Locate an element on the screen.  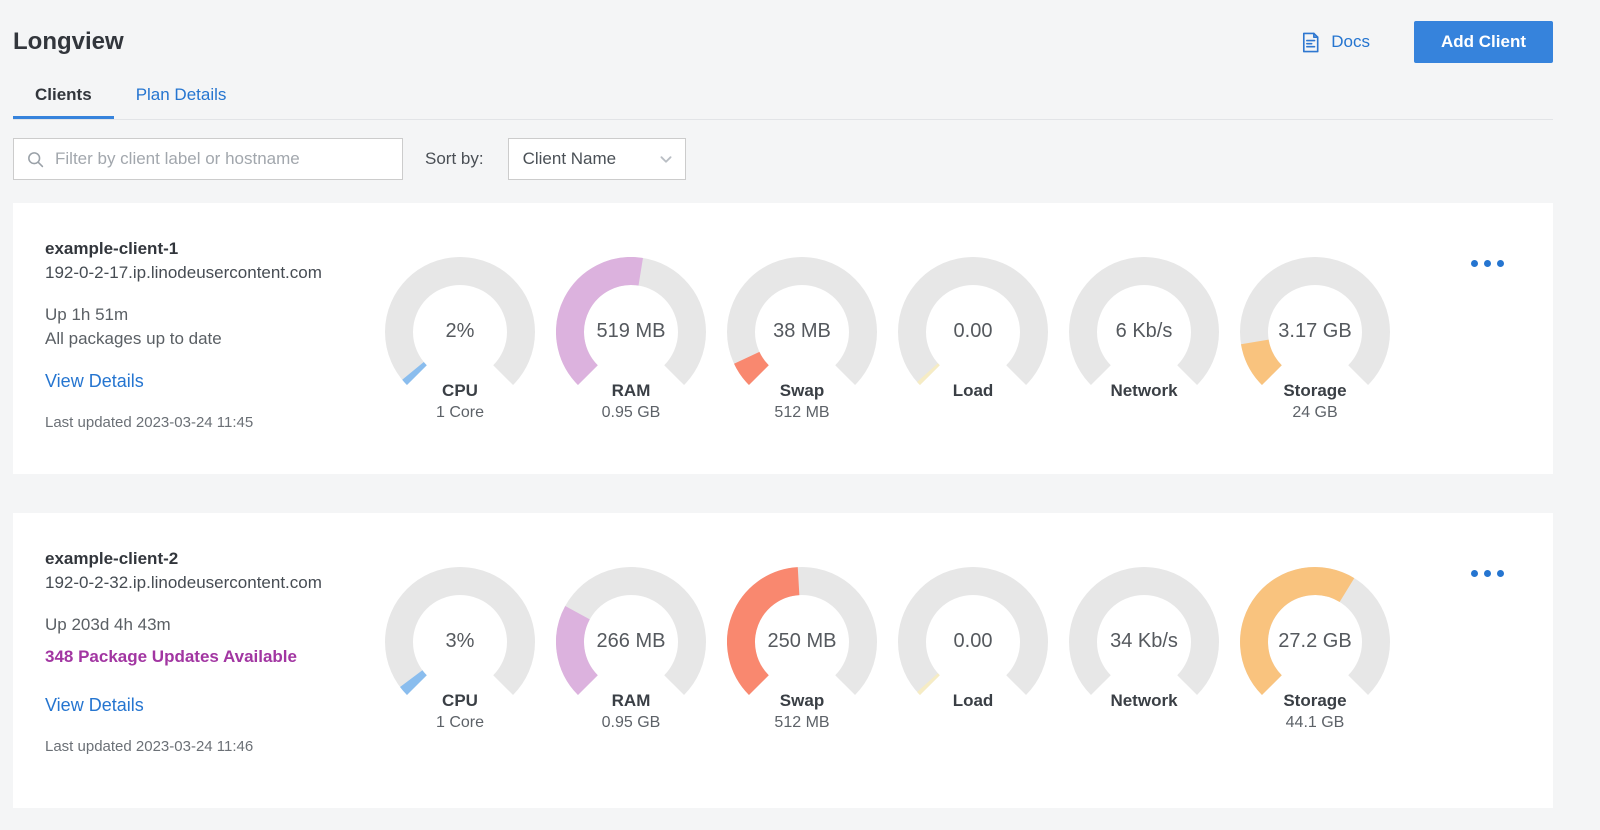
gauge-storage: 3.17 GB Storage 24 GB is located at coordinates (1315, 361).